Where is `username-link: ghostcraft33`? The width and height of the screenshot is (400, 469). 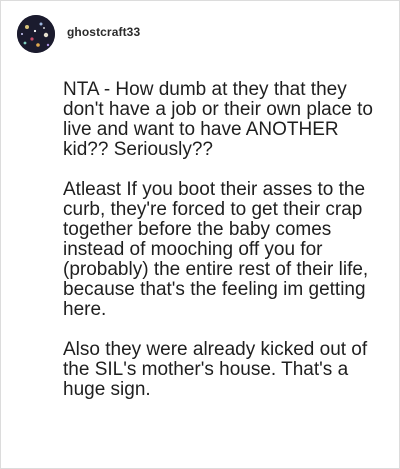 username-link: ghostcraft33 is located at coordinates (103, 32).